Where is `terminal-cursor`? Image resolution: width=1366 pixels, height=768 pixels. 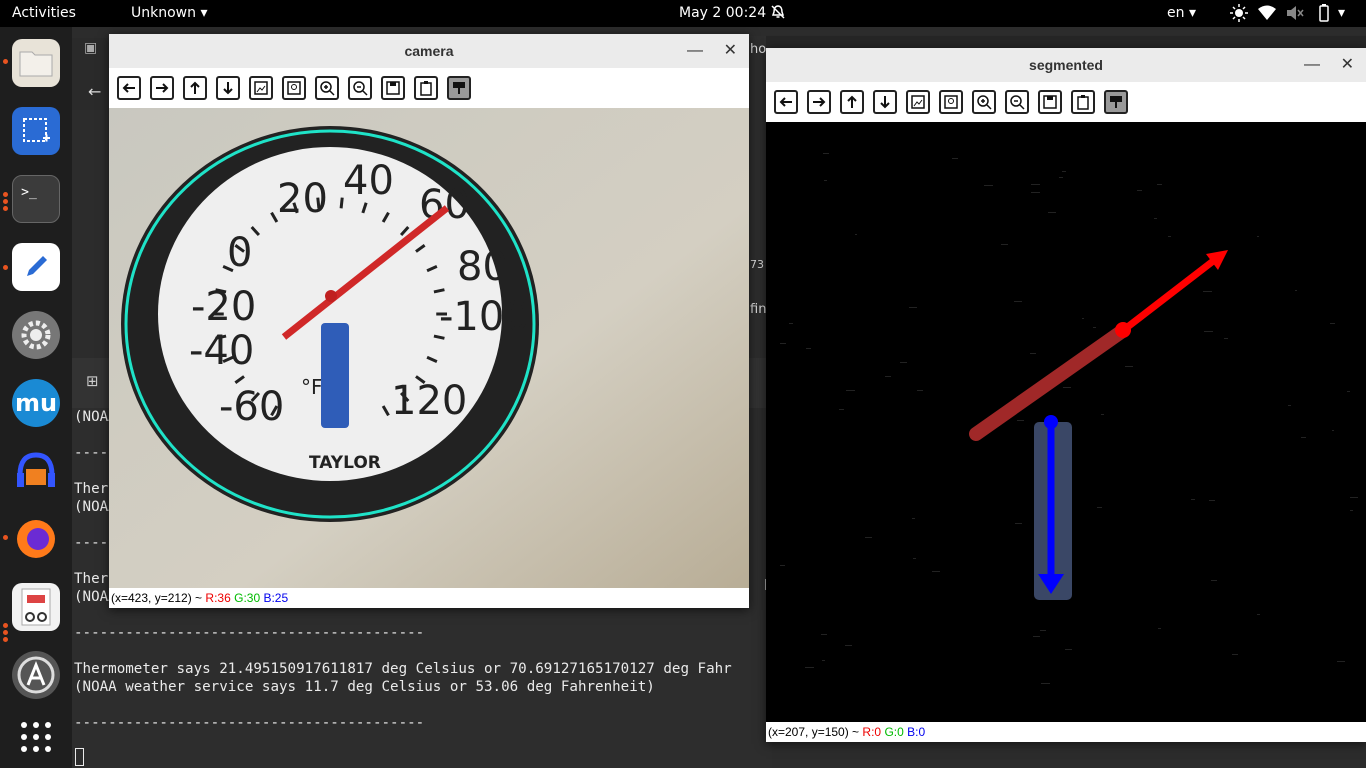
terminal-cursor is located at coordinates (79, 757).